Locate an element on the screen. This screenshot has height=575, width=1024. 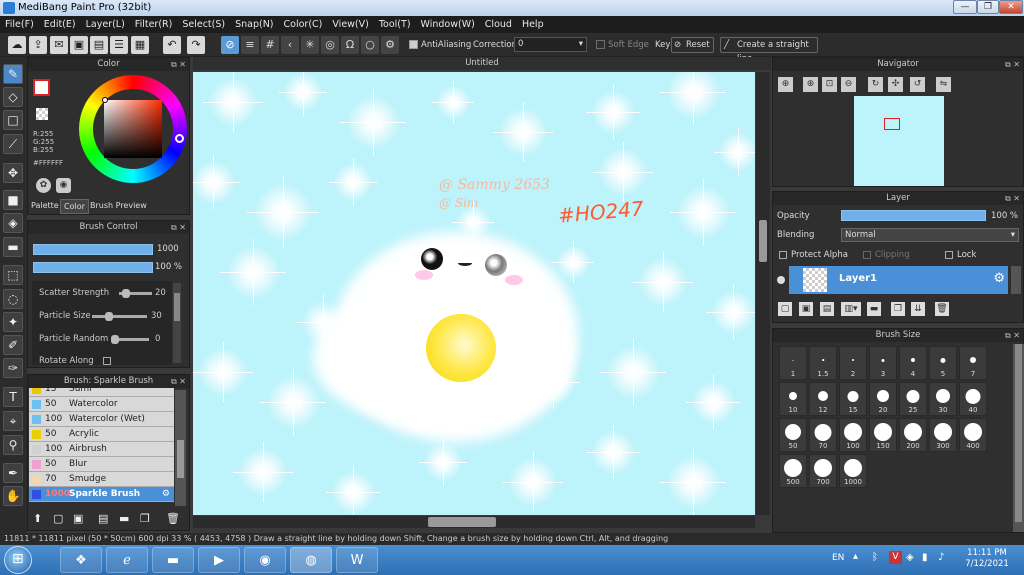
brush-params-scrollbar is located at coordinates (177, 323).